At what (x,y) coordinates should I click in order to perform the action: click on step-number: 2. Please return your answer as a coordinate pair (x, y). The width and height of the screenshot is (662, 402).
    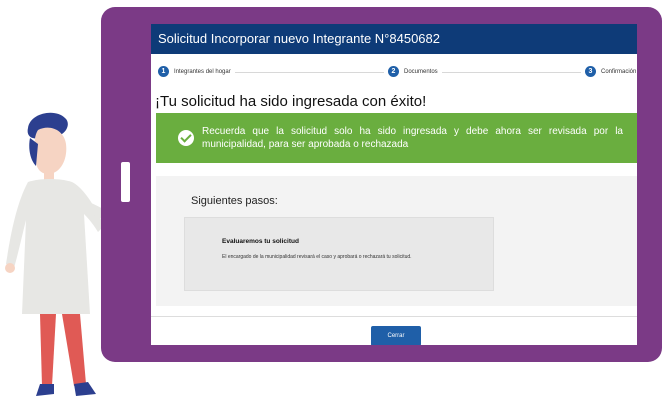
    Looking at the image, I should click on (393, 71).